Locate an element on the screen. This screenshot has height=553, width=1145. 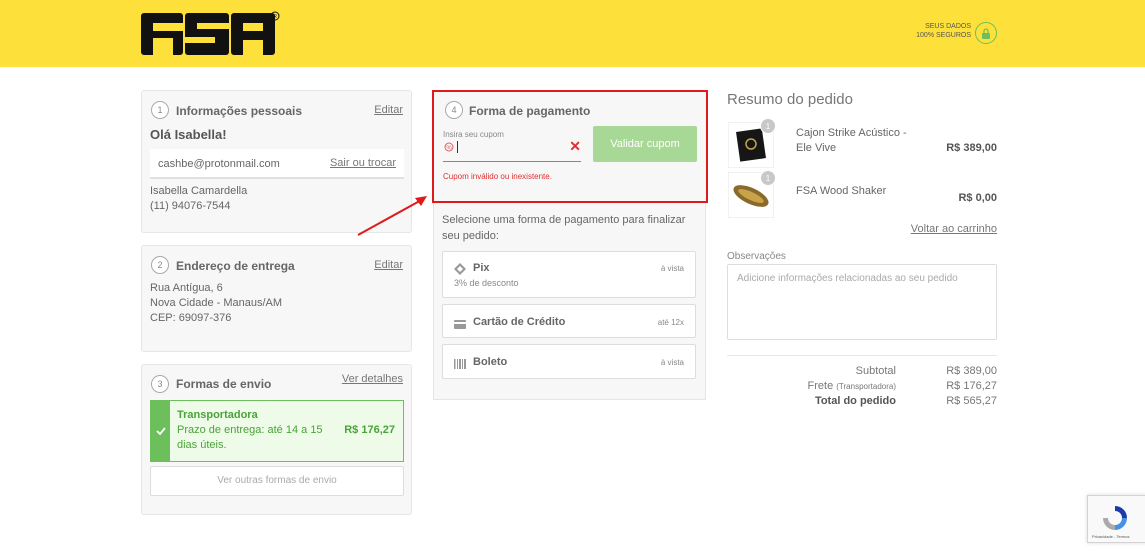
subtotal-label: Subtotal is located at coordinates (875, 371).